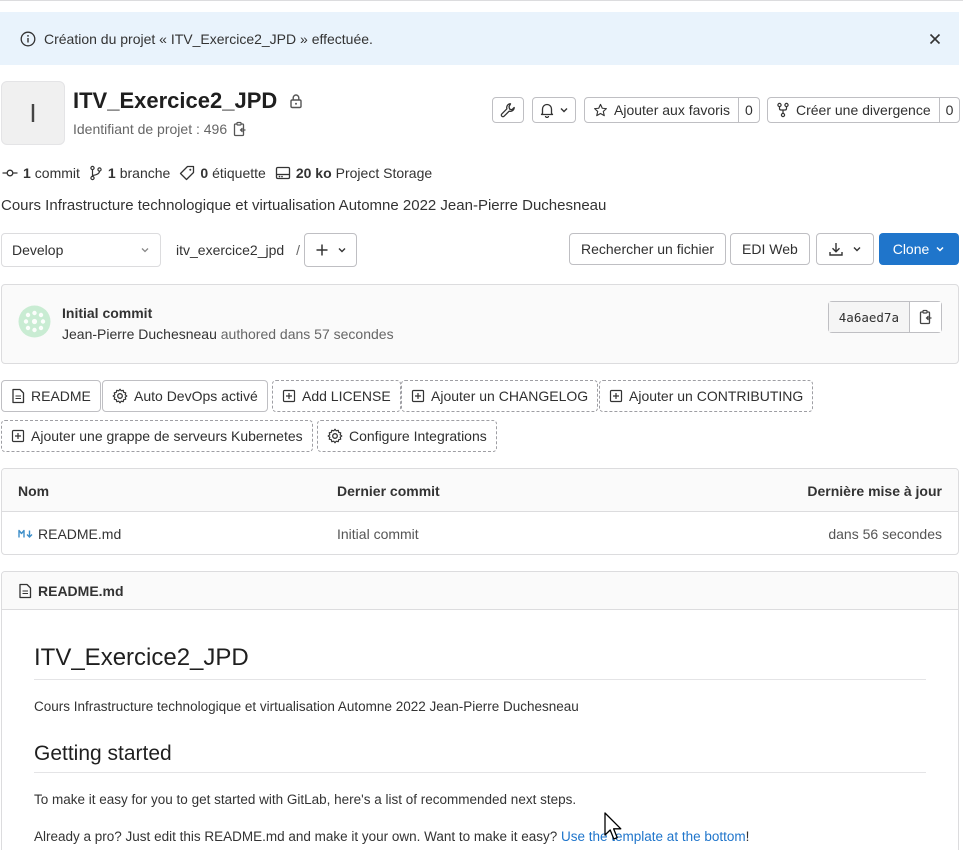 This screenshot has height=850, width=963. Describe the element at coordinates (313, 173) in the screenshot. I see `storage-size: 20 ko` at that location.